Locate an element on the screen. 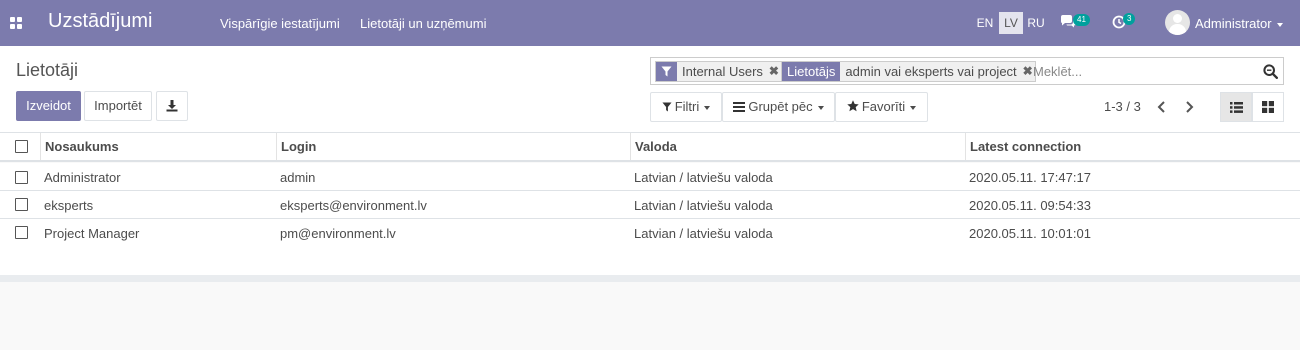  search-facet-filter: Internal Users ✖ is located at coordinates (718, 71).